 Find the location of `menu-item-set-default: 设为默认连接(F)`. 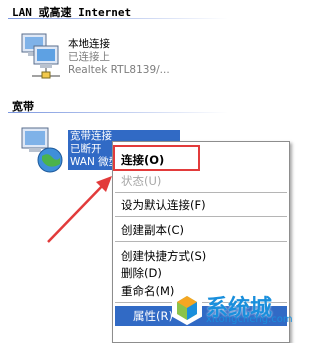

menu-item-set-default: 设为默认连接(F) is located at coordinates (163, 205).